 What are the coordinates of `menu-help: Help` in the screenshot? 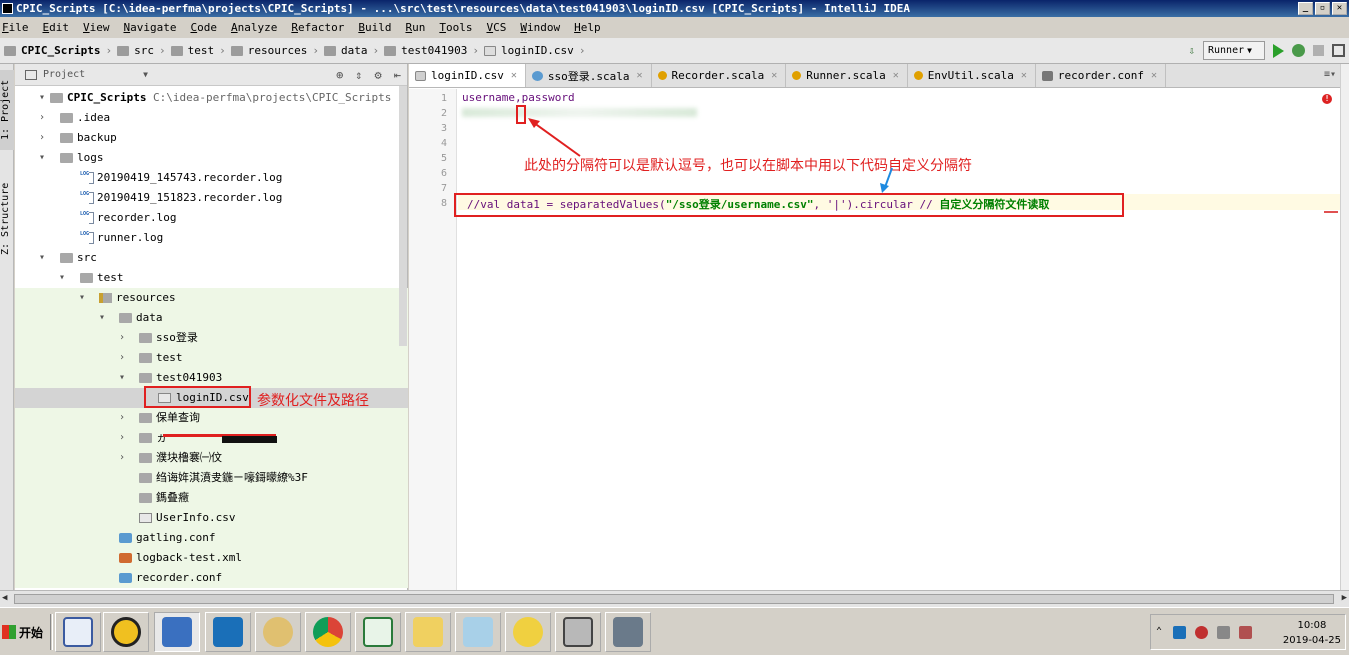 It's located at (587, 27).